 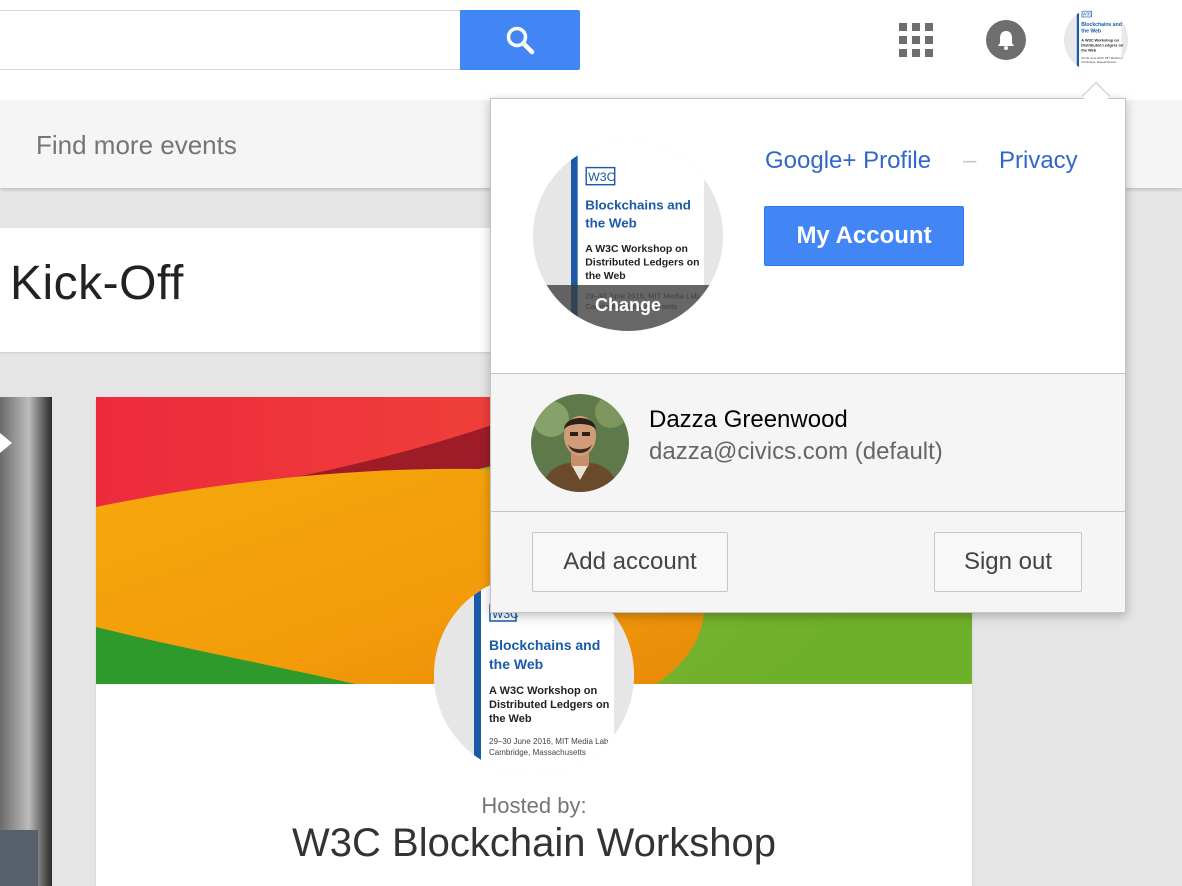 I want to click on add-account-button: Add account, so click(x=630, y=562).